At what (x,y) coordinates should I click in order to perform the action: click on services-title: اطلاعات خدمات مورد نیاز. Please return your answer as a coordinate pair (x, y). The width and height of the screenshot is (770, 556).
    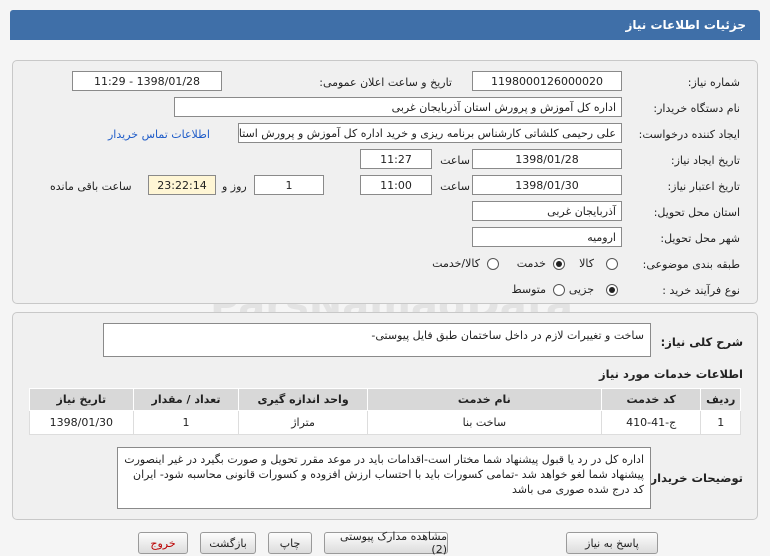
    Looking at the image, I should click on (671, 374).